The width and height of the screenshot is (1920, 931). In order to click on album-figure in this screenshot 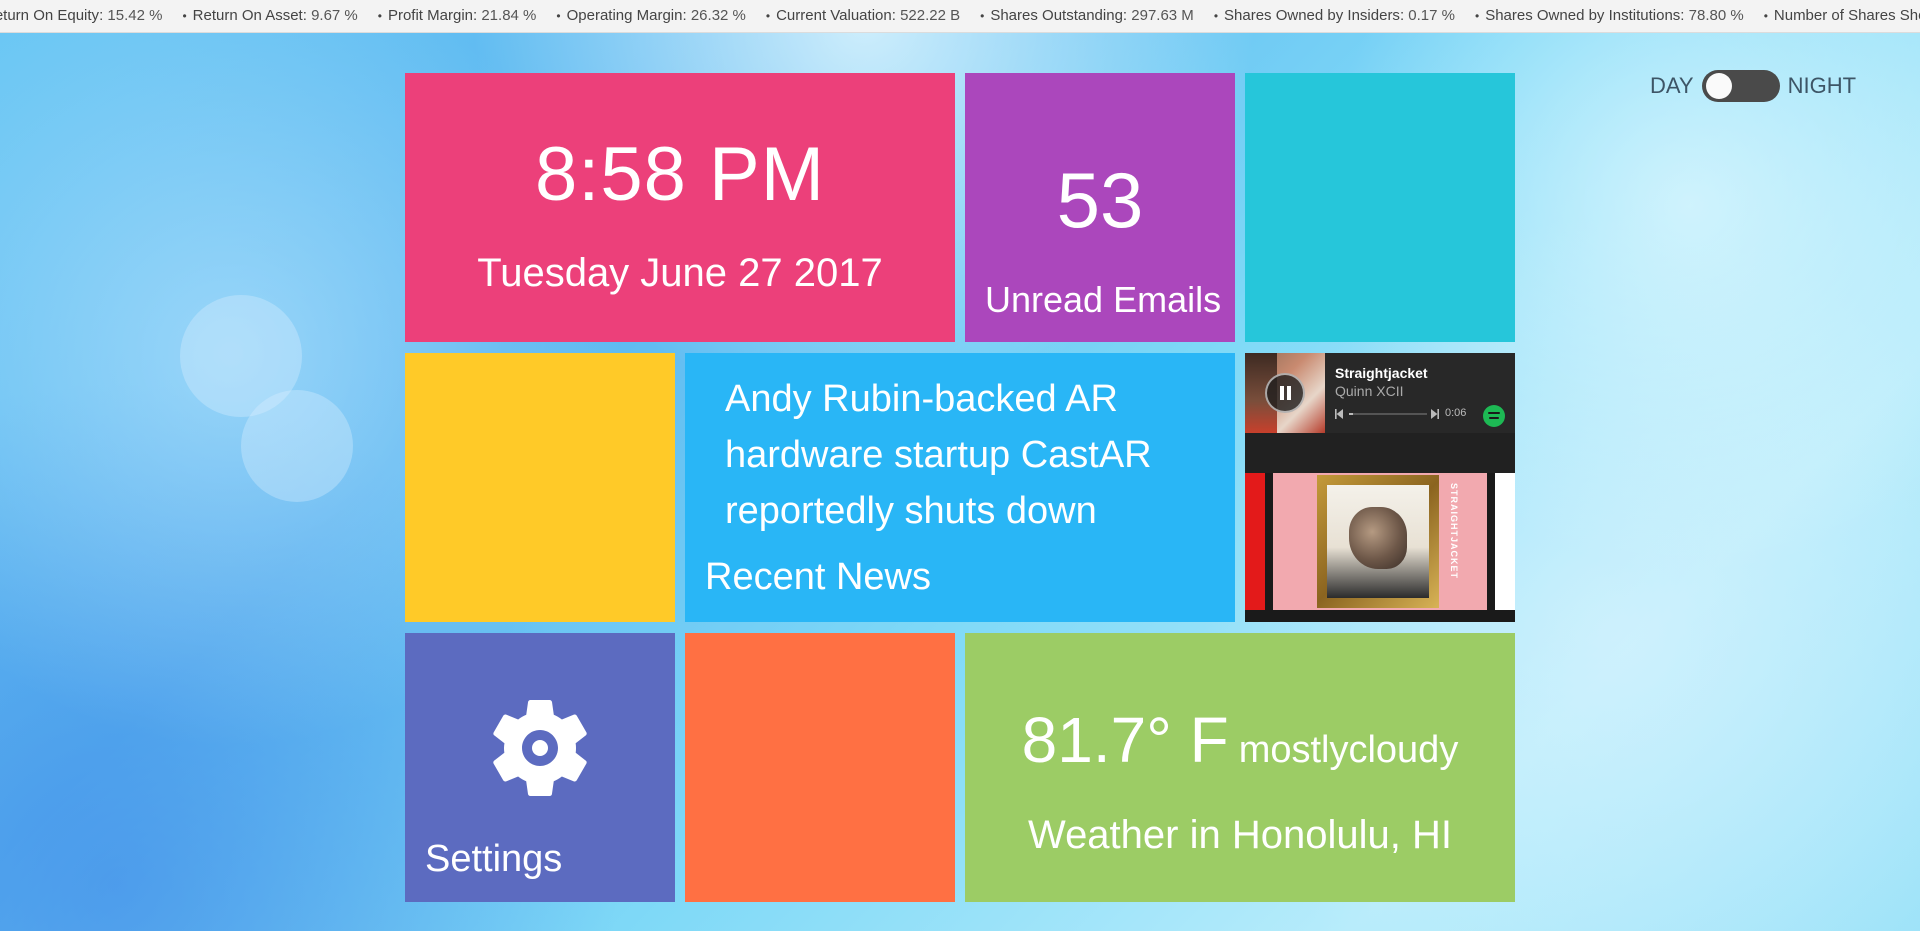, I will do `click(1378, 538)`.